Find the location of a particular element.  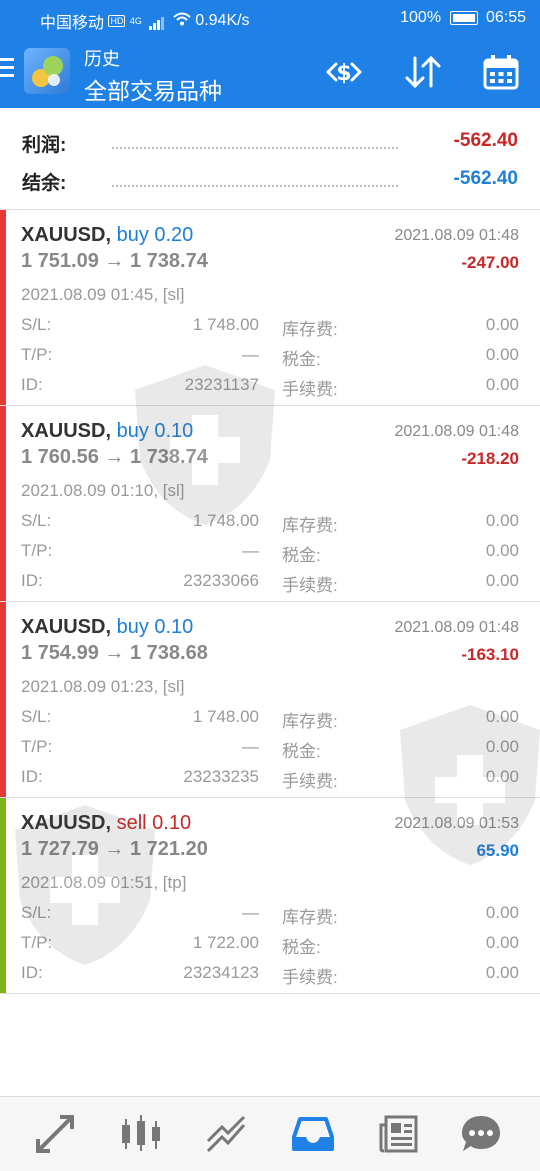

trade-profit: -163.10 is located at coordinates (490, 654).